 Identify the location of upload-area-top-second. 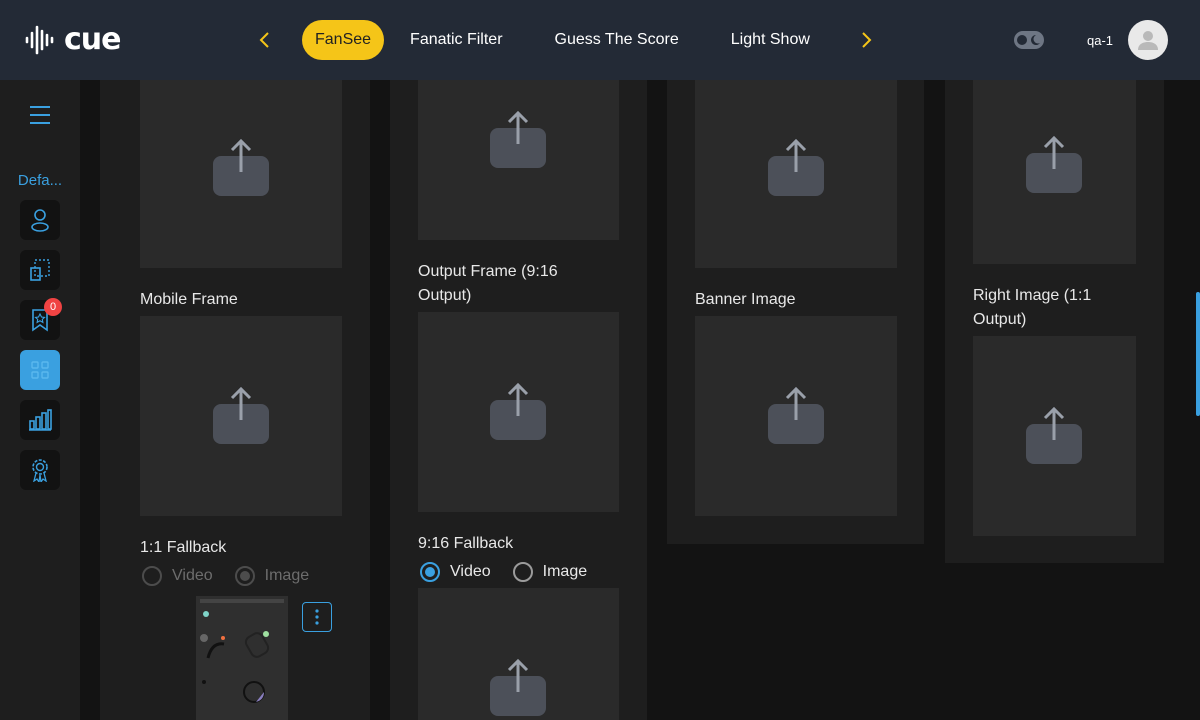
(518, 160).